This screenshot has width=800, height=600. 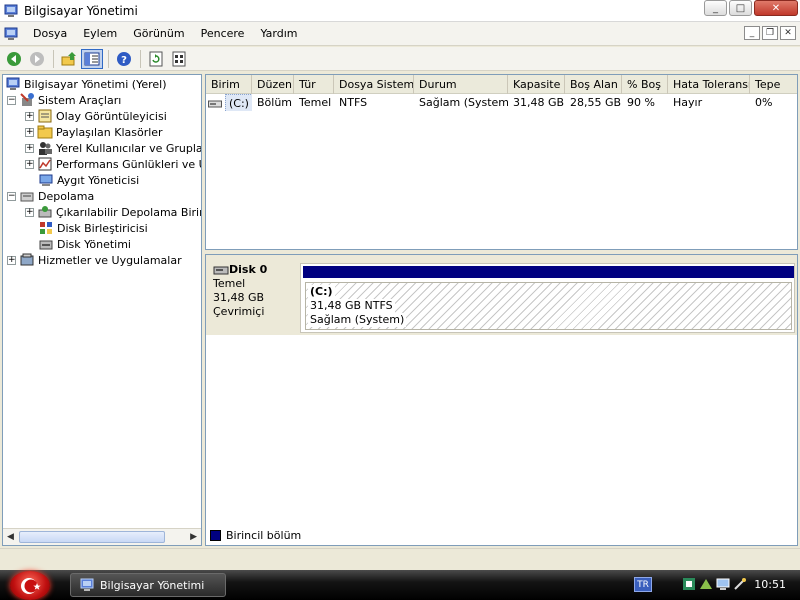 I want to click on console-menu-icon, so click(x=11, y=34).